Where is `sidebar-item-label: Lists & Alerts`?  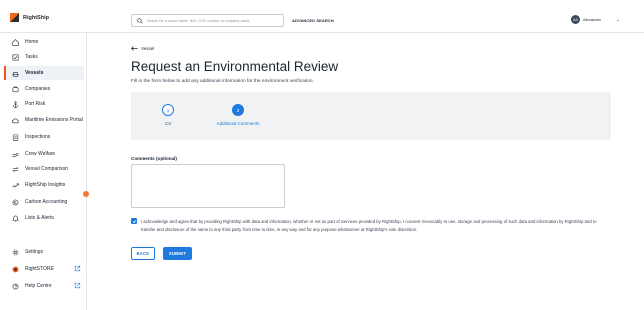
sidebar-item-label: Lists & Alerts is located at coordinates (39, 218).